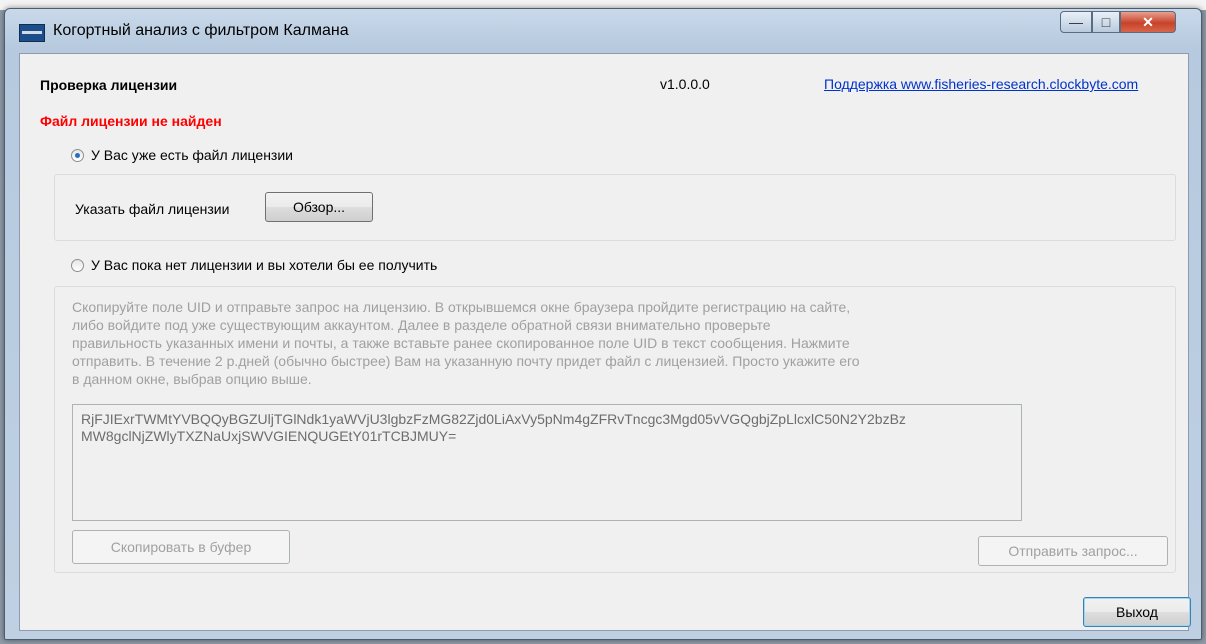  I want to click on page-title: Проверка лицензии, so click(109, 85).